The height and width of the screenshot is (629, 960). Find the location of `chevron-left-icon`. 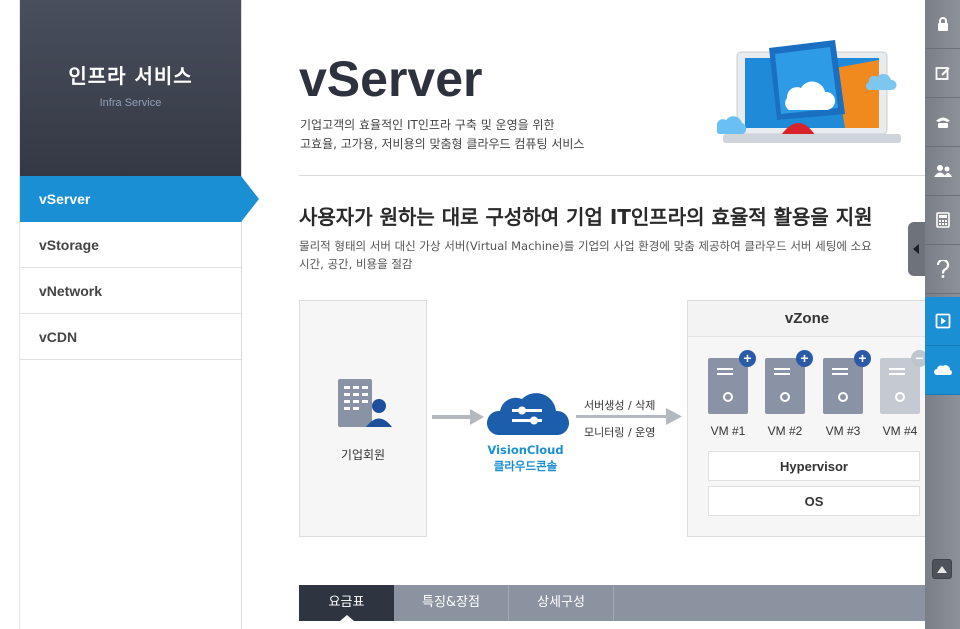

chevron-left-icon is located at coordinates (916, 249).